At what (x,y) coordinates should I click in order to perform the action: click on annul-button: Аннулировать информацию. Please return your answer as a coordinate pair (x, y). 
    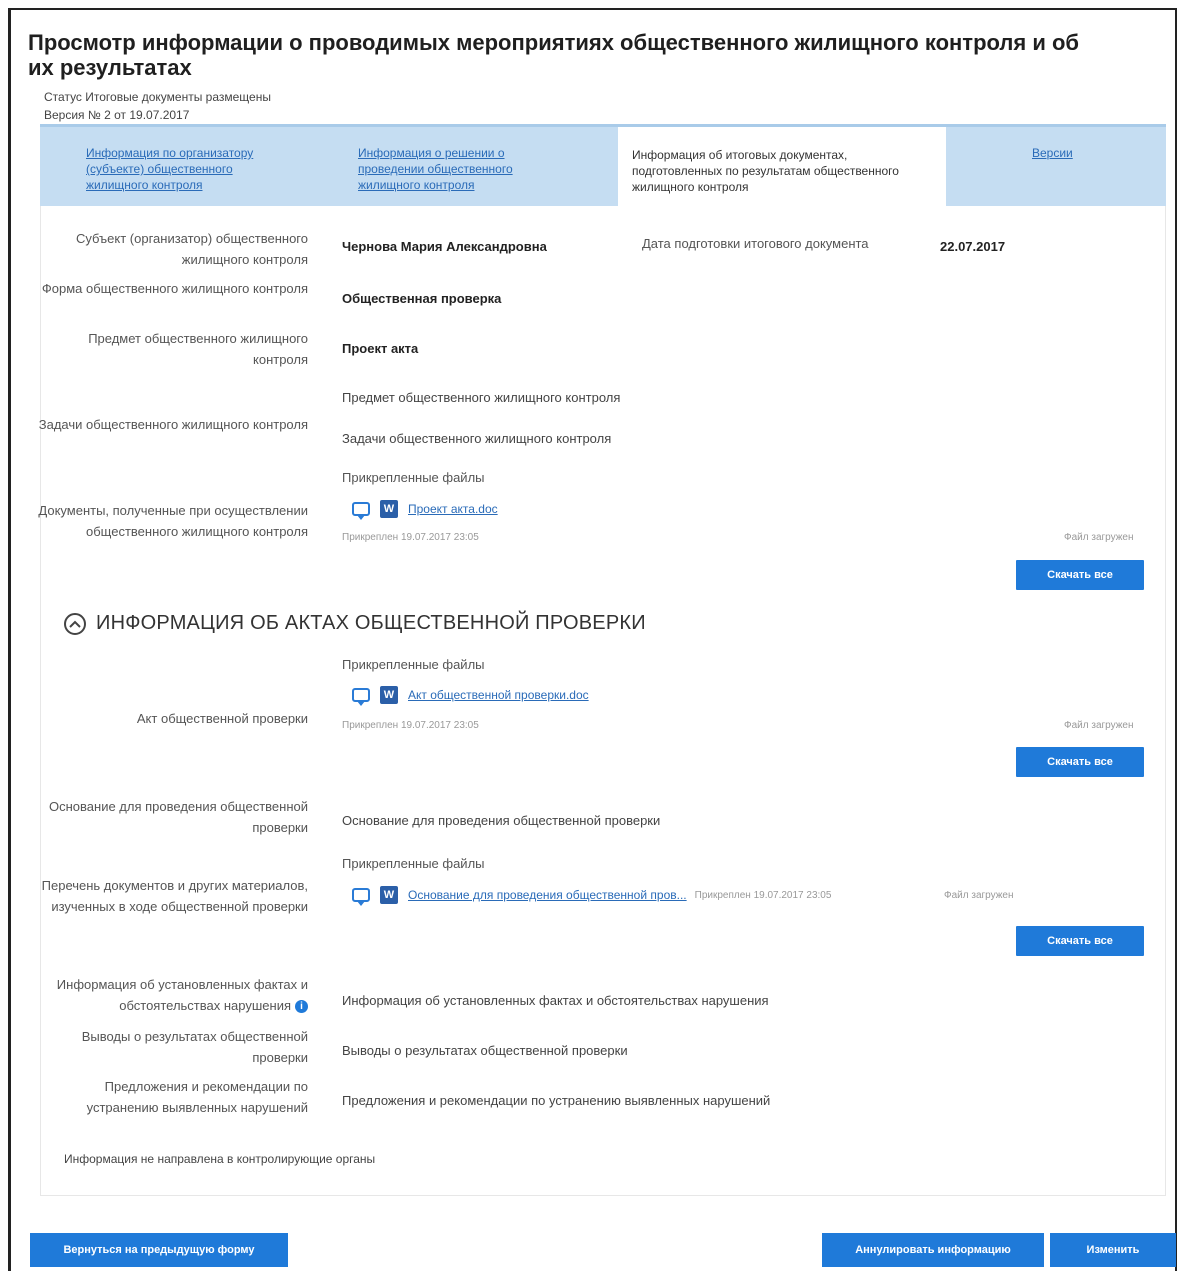
    Looking at the image, I should click on (933, 1250).